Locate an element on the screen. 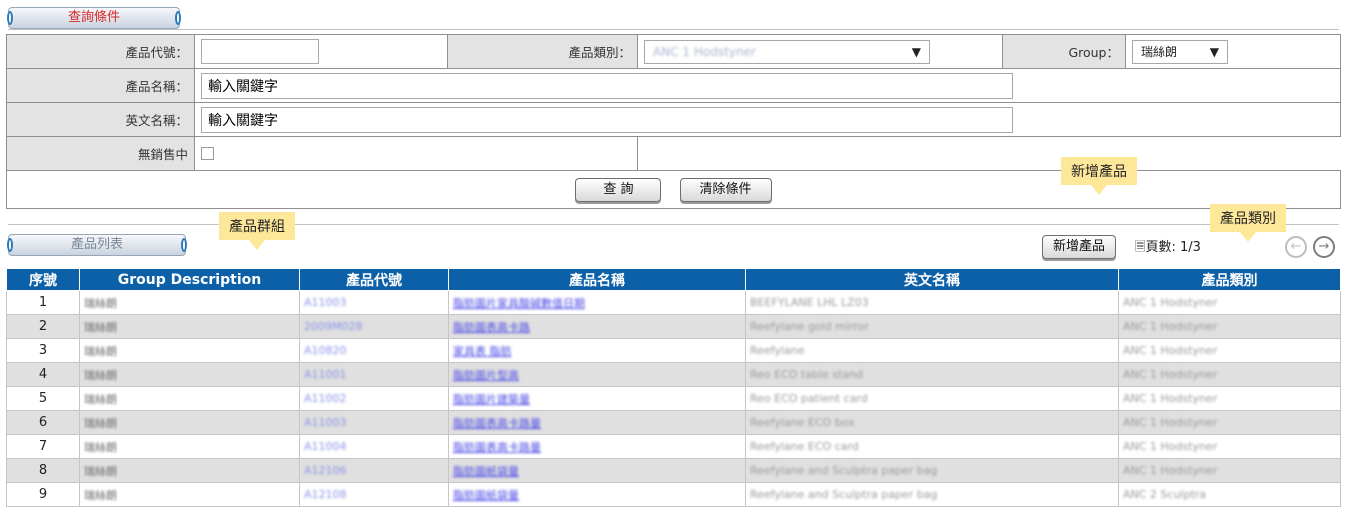  table-header-row: 序號 Group Description 產品代號 產品名稱 英文名稱 產品類別 is located at coordinates (673, 279).